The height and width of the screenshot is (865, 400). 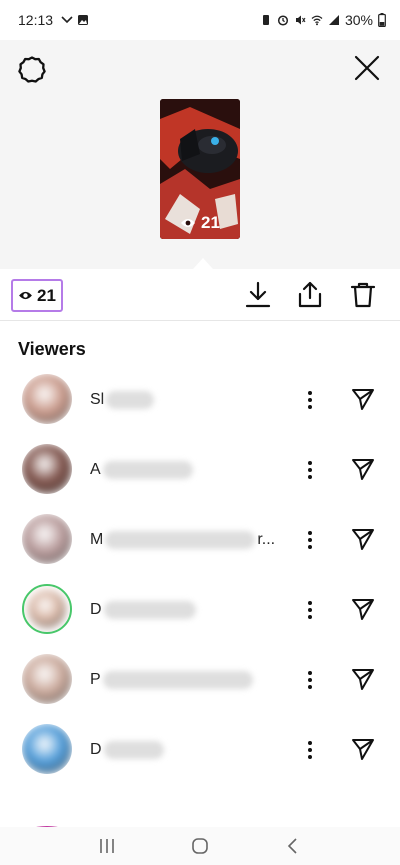 I want to click on viewer-name: P, so click(x=172, y=680).